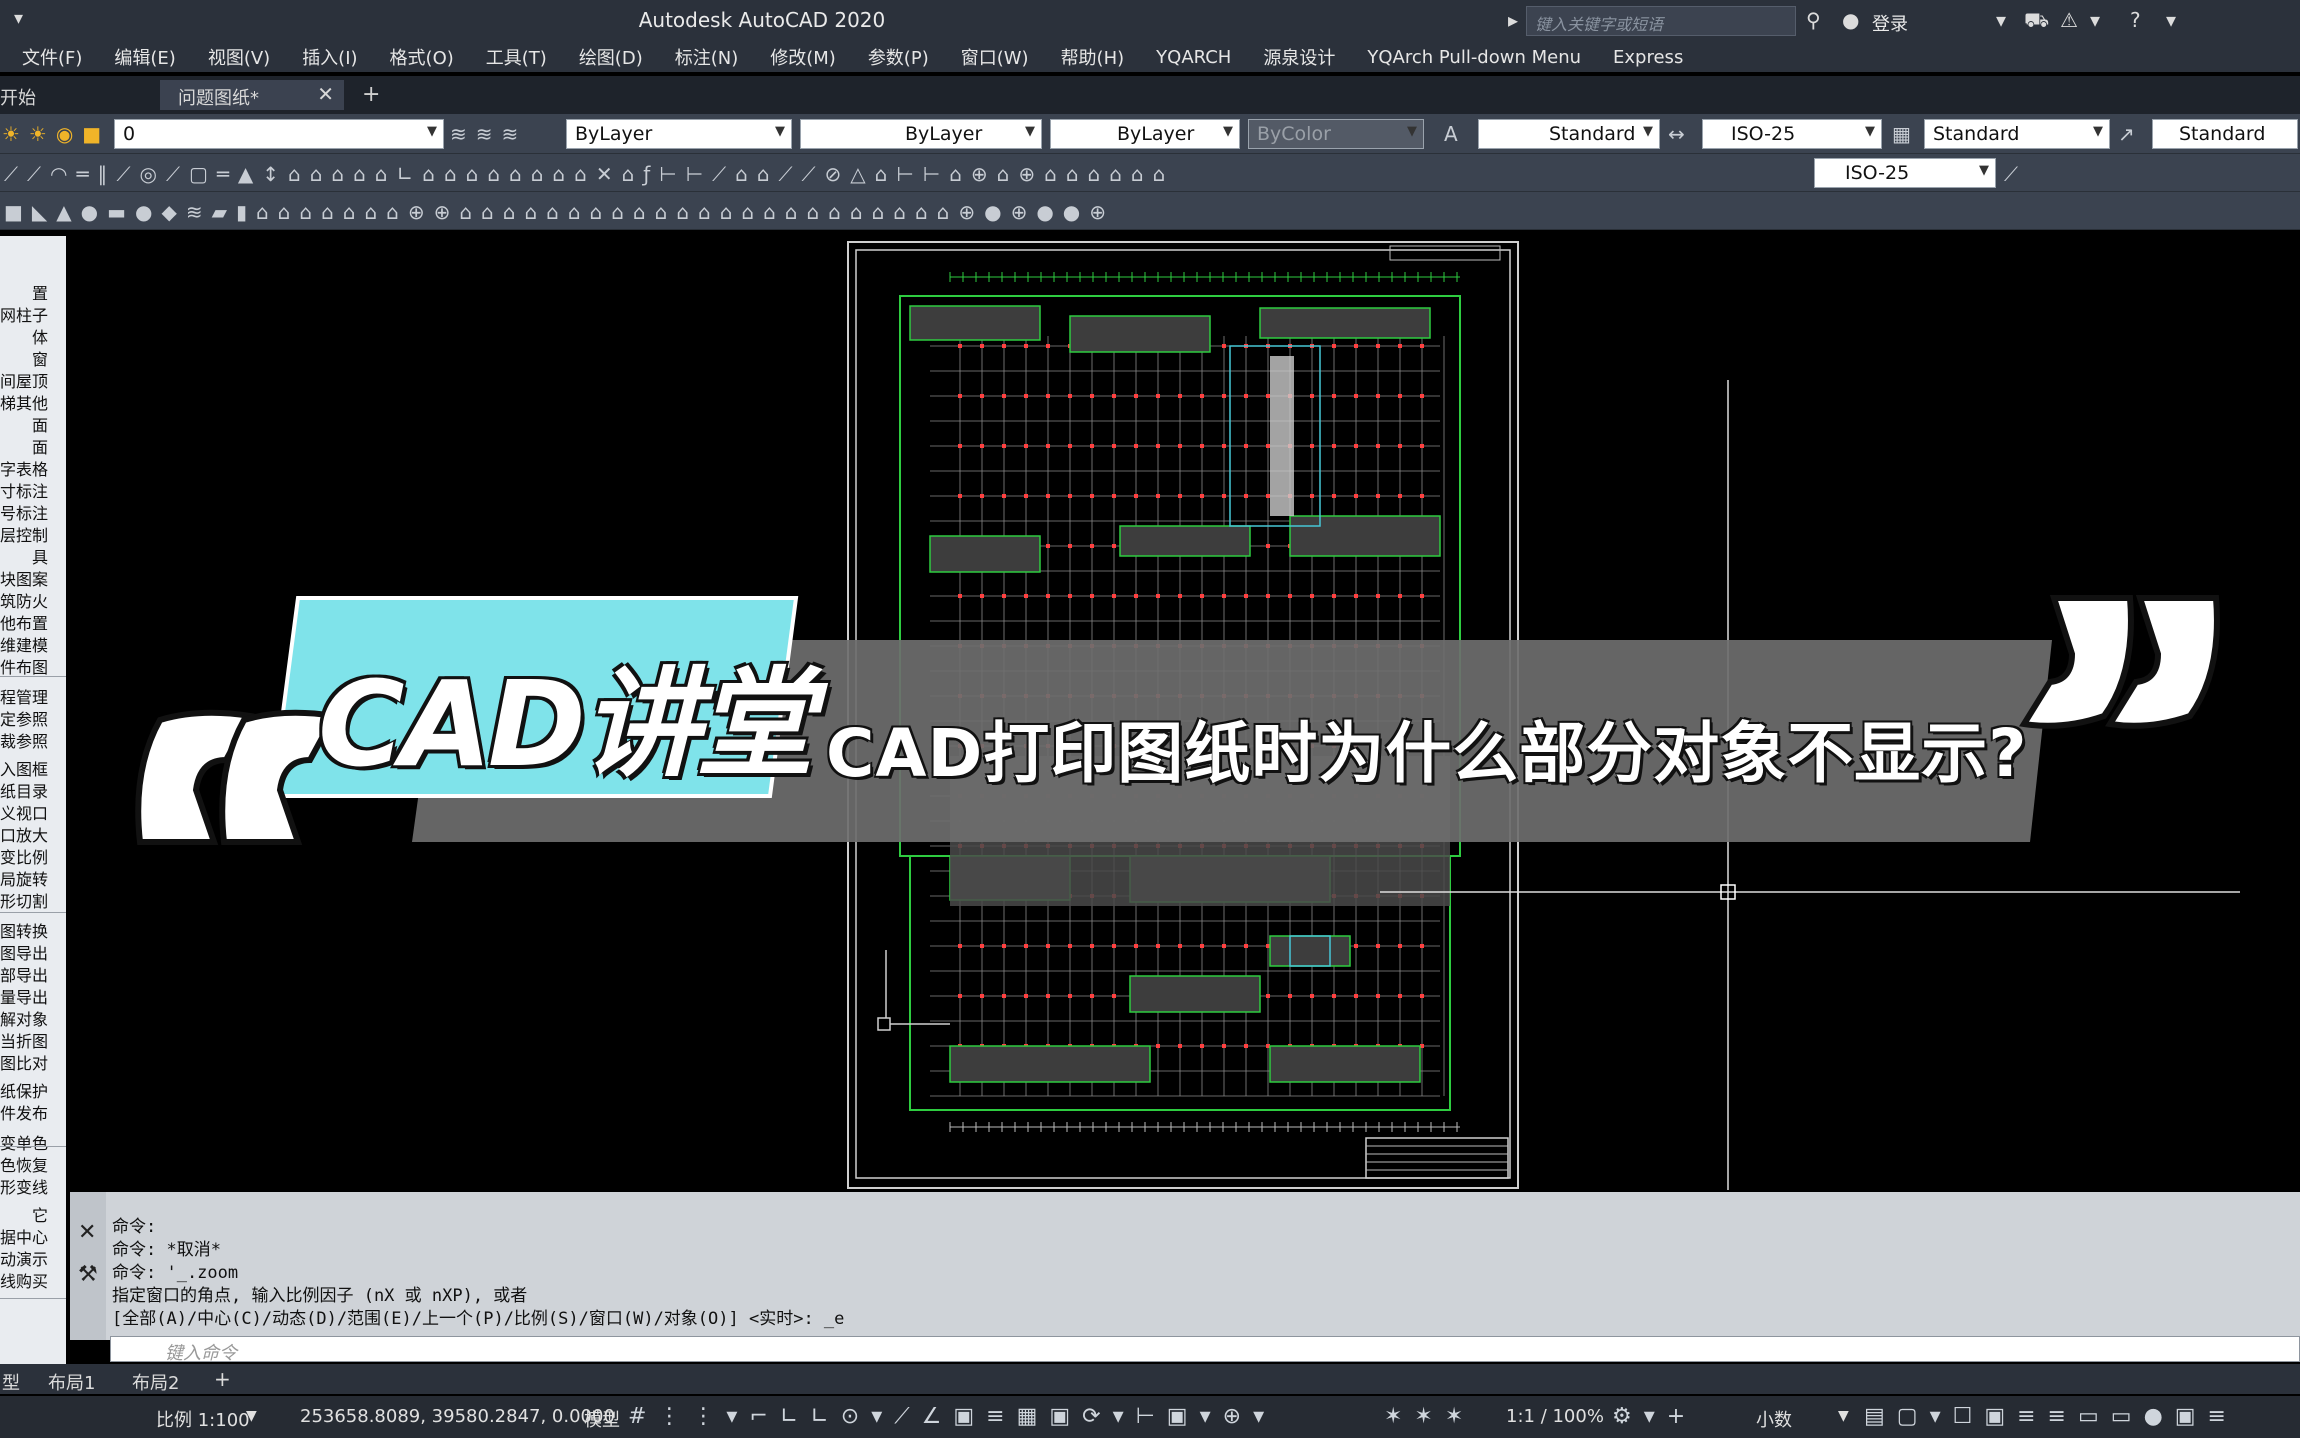  Describe the element at coordinates (371, 93) in the screenshot. I see `new-tab-button: +` at that location.